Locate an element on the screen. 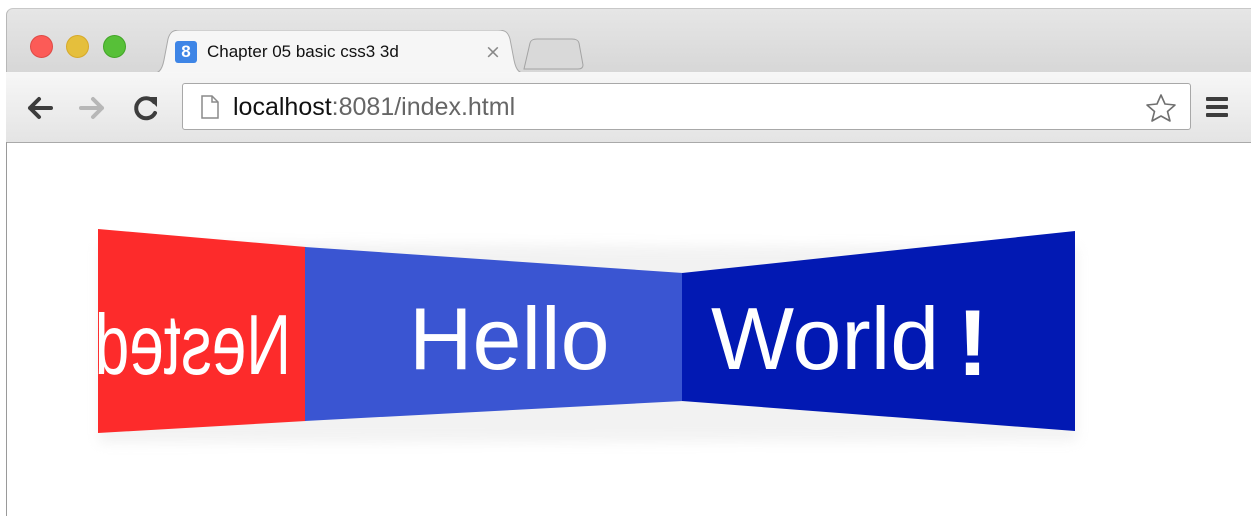  new-tab-icon is located at coordinates (553, 54).